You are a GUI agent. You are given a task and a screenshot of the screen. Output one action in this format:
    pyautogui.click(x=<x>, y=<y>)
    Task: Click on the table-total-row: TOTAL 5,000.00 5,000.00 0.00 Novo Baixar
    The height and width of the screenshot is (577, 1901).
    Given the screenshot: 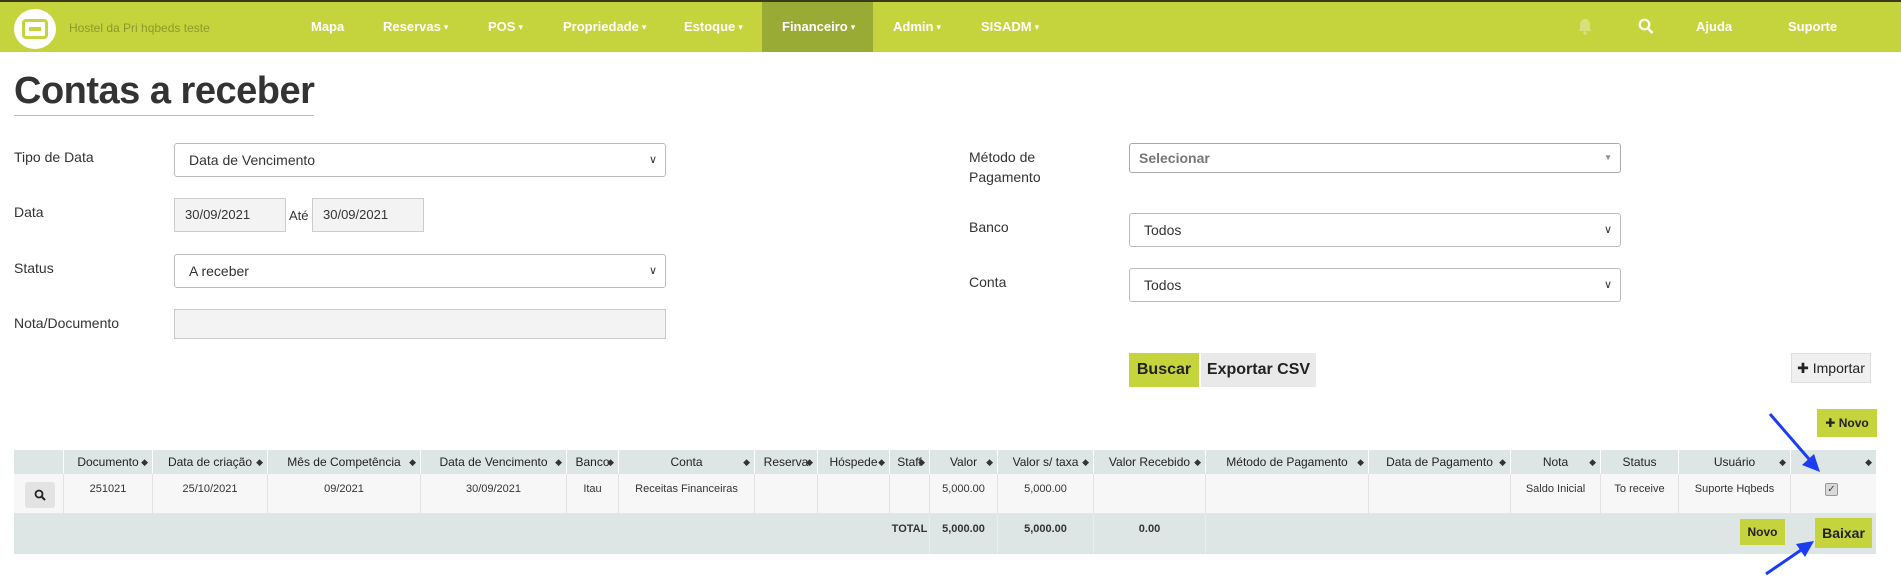 What is the action you would take?
    pyautogui.click(x=945, y=534)
    